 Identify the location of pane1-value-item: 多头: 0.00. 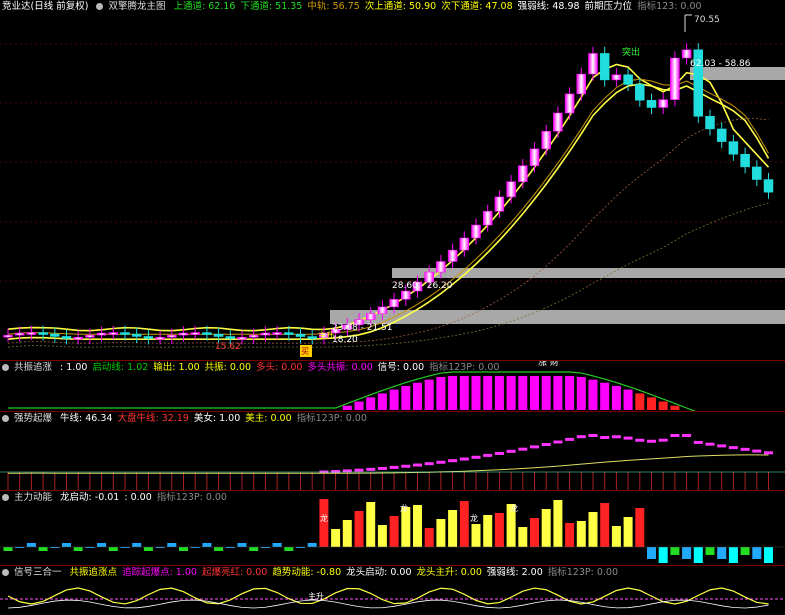
(279, 367).